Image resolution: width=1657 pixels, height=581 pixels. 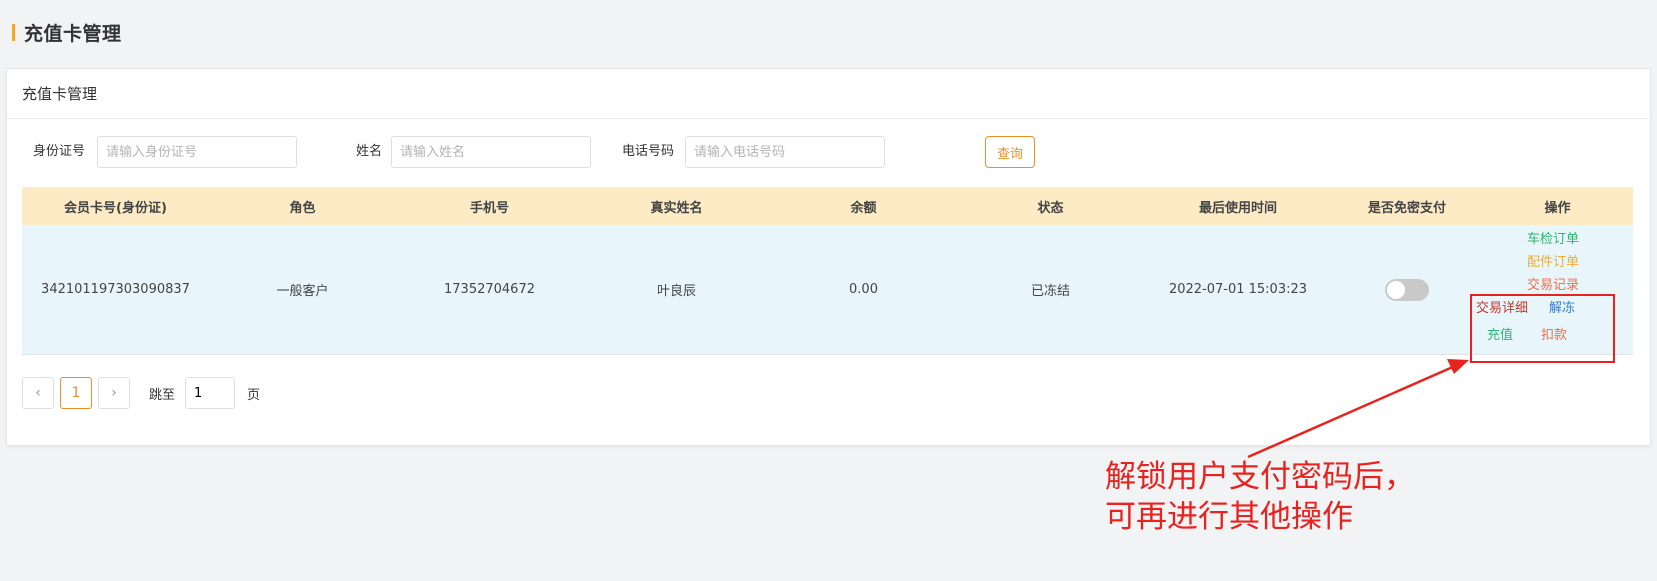 I want to click on query-button: 查询, so click(x=1010, y=152).